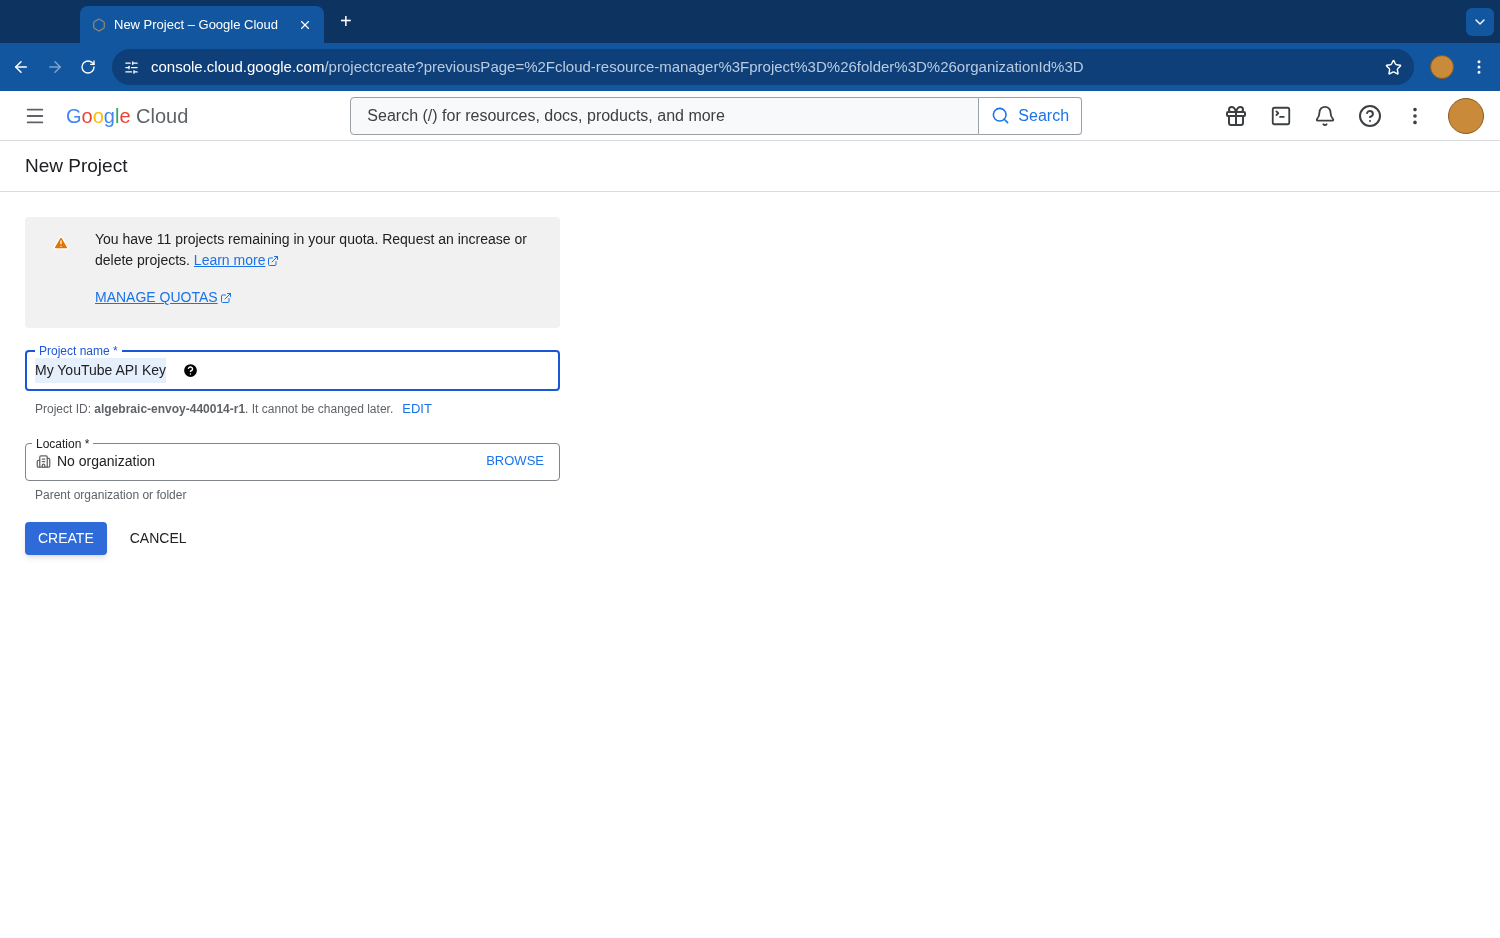  What do you see at coordinates (1480, 22) in the screenshot?
I see `tab-list-button` at bounding box center [1480, 22].